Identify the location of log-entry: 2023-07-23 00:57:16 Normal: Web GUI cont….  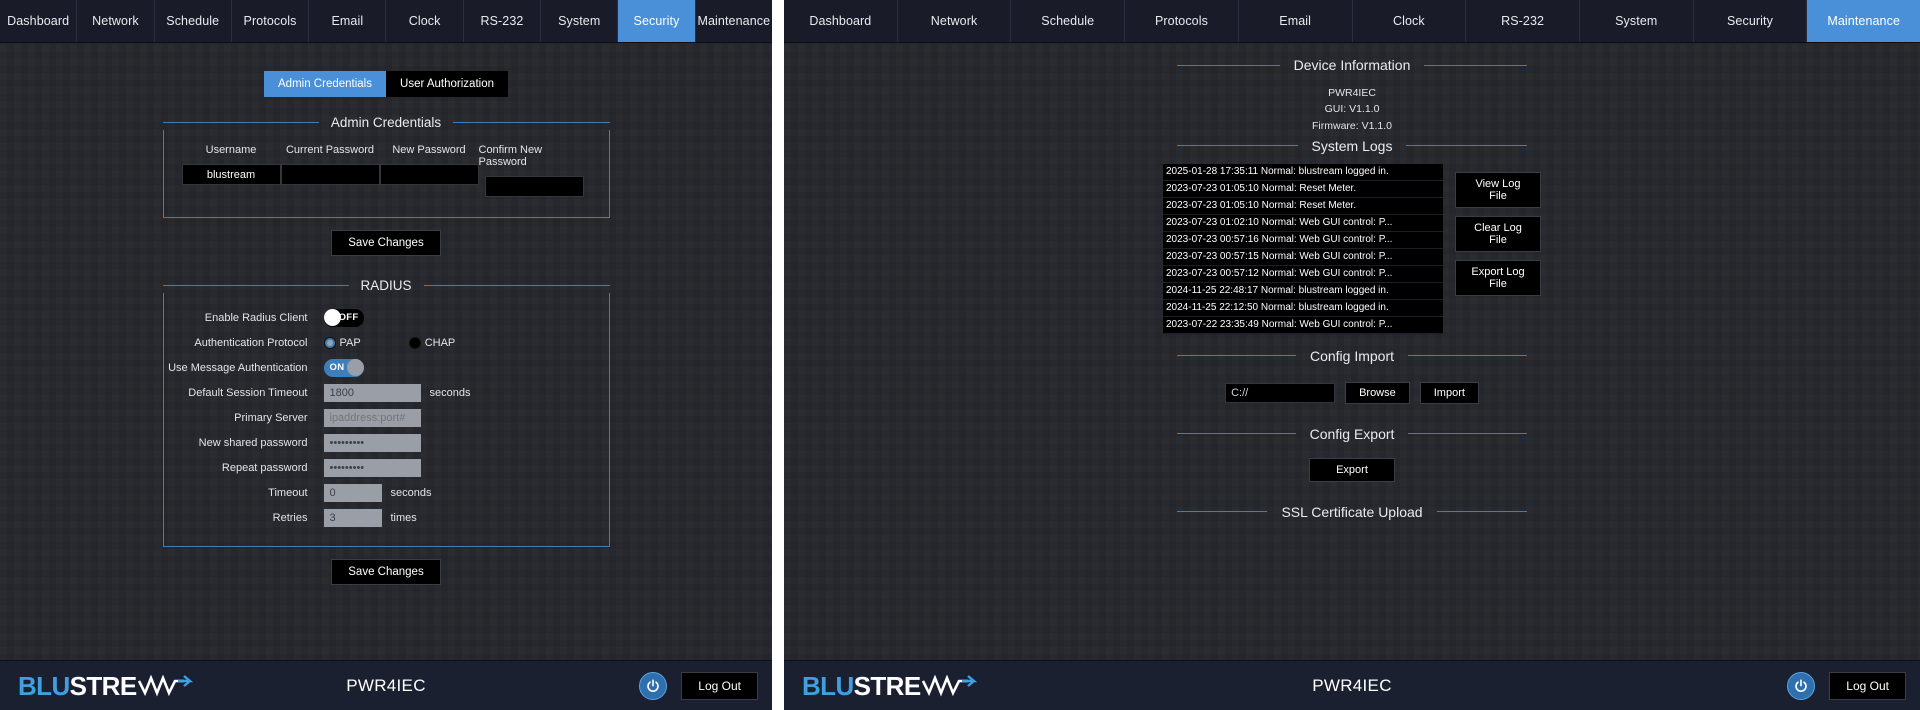
(1303, 240).